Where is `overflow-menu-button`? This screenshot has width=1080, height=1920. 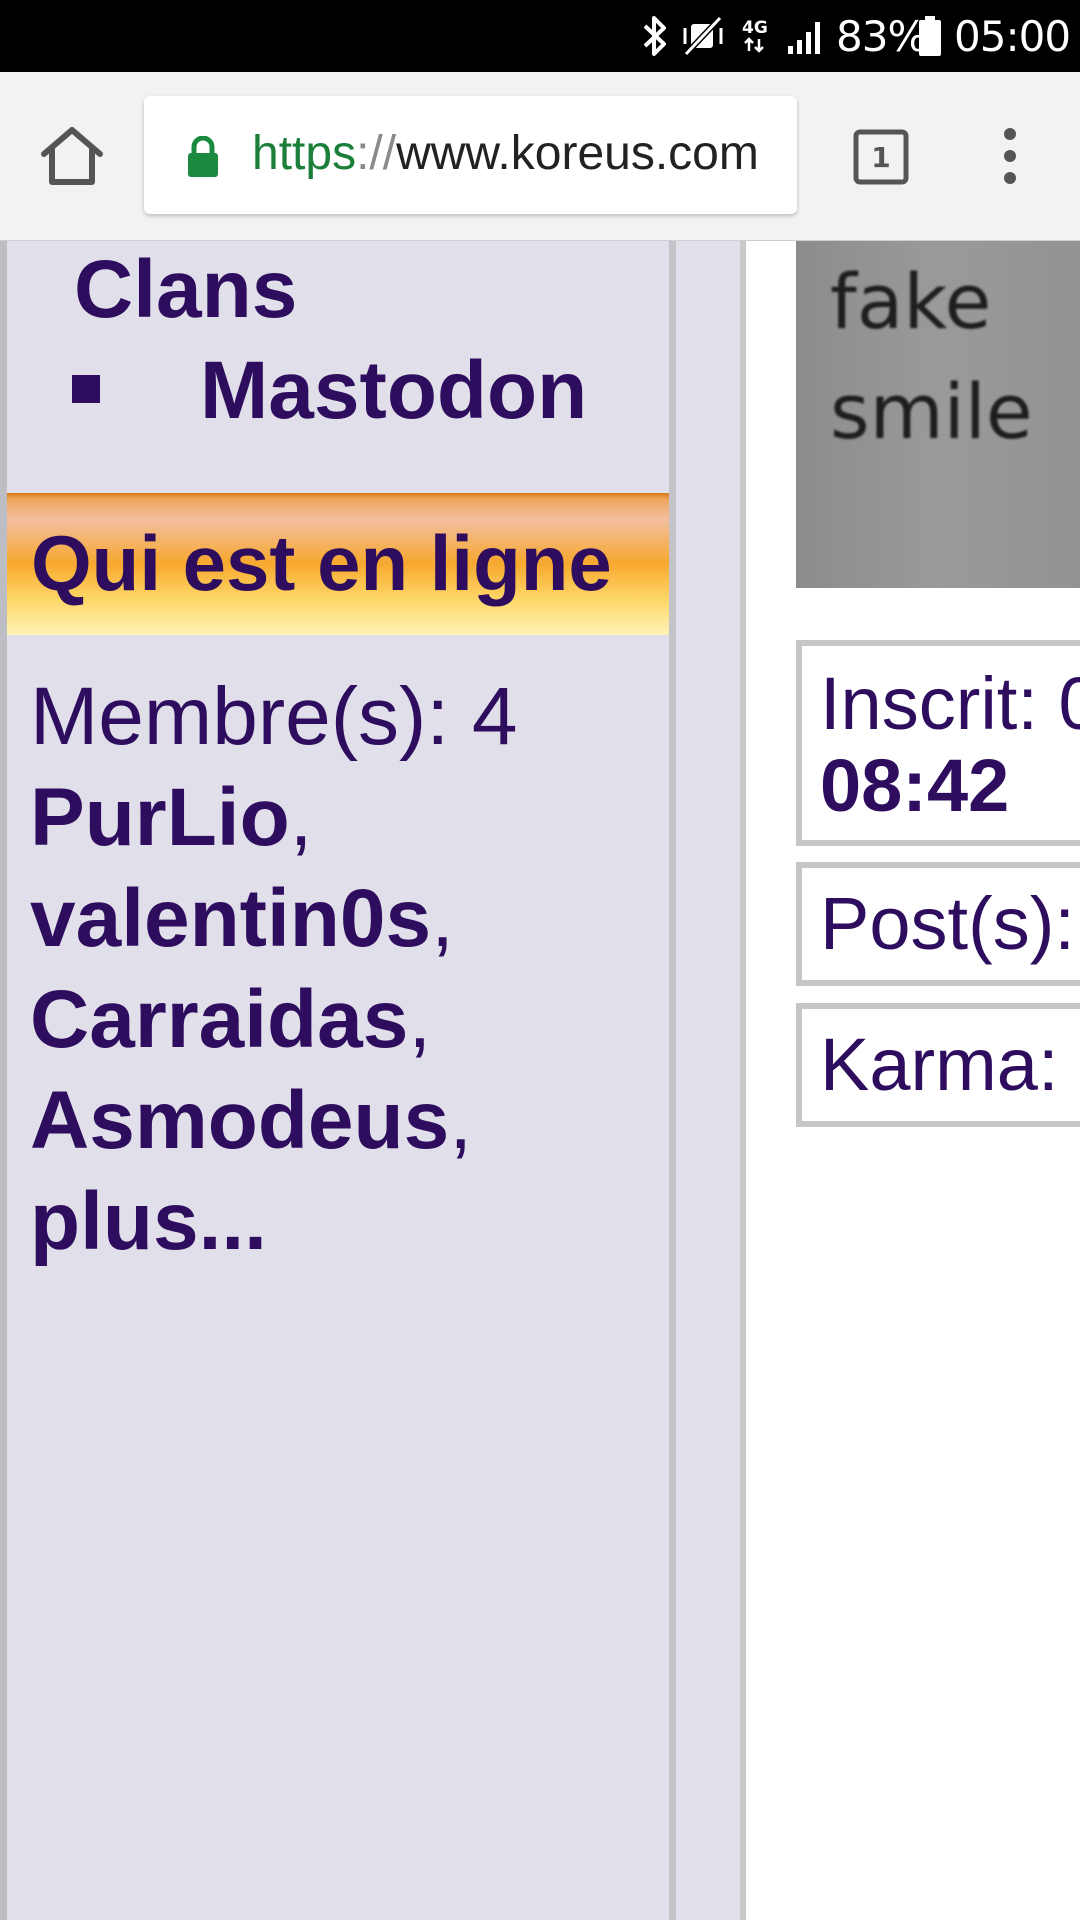
overflow-menu-button is located at coordinates (1010, 156).